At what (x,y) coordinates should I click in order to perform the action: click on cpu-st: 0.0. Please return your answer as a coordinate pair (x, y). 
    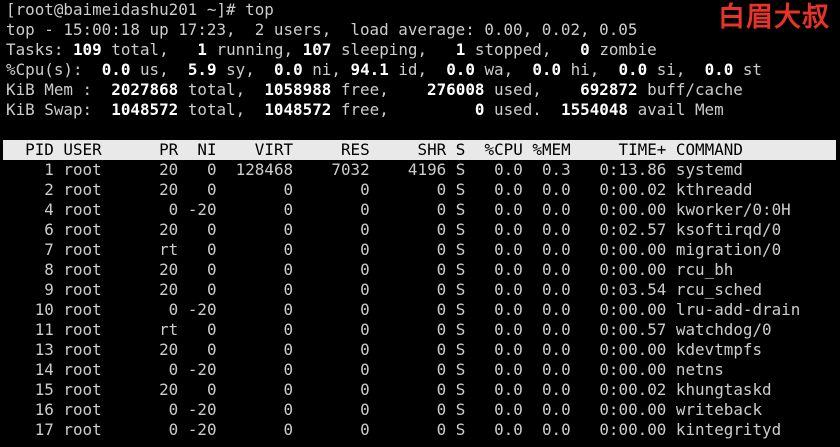
    Looking at the image, I should click on (719, 69).